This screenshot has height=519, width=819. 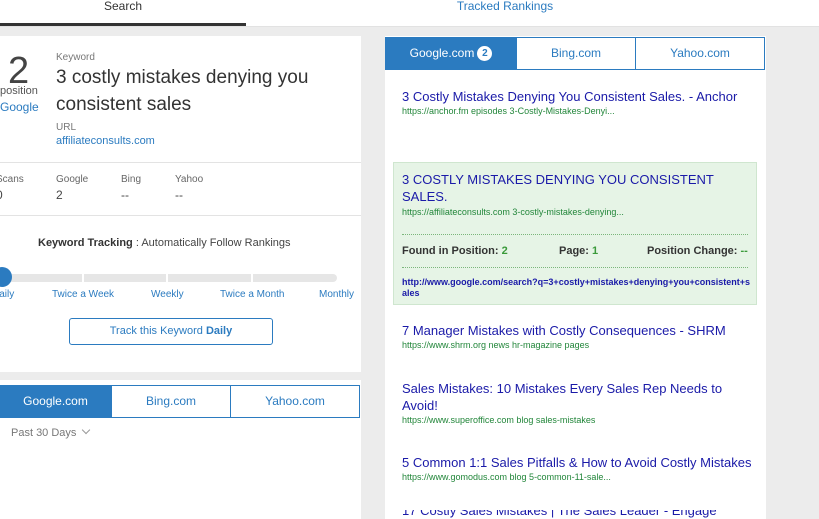 I want to click on stat-google-value: 2, so click(x=59, y=195).